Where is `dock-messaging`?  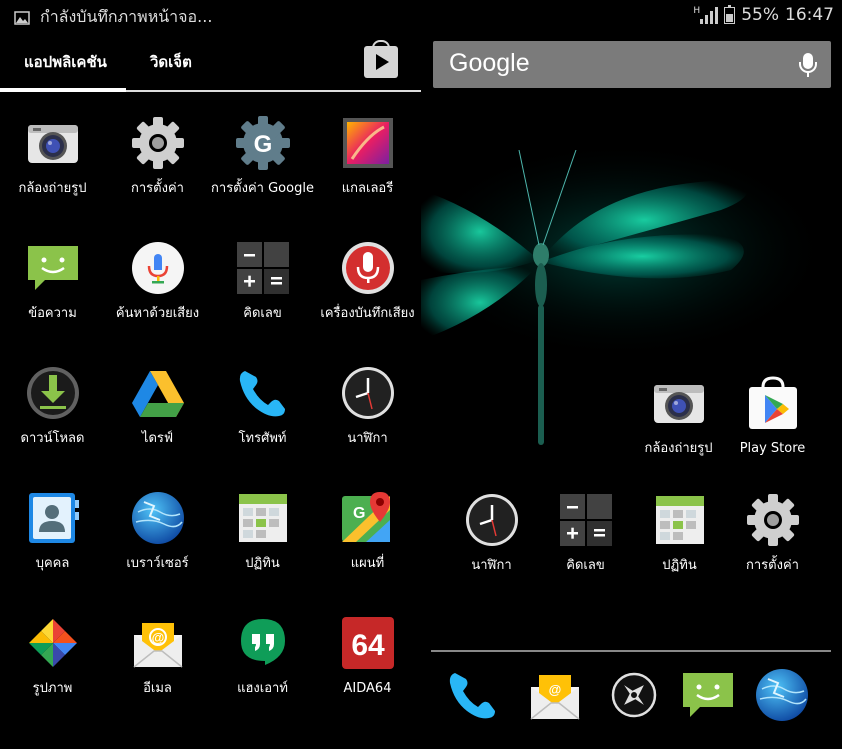
dock-messaging is located at coordinates (708, 697).